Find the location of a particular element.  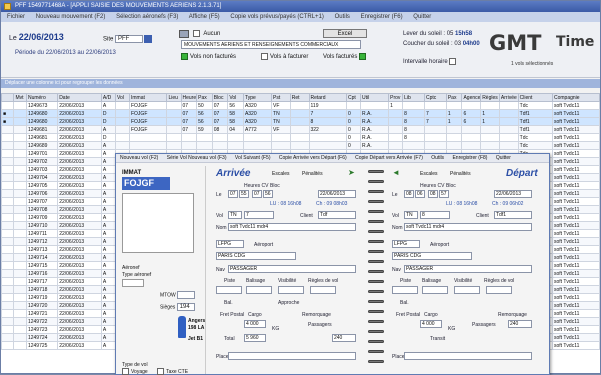

column-header is located at coordinates (8, 97).